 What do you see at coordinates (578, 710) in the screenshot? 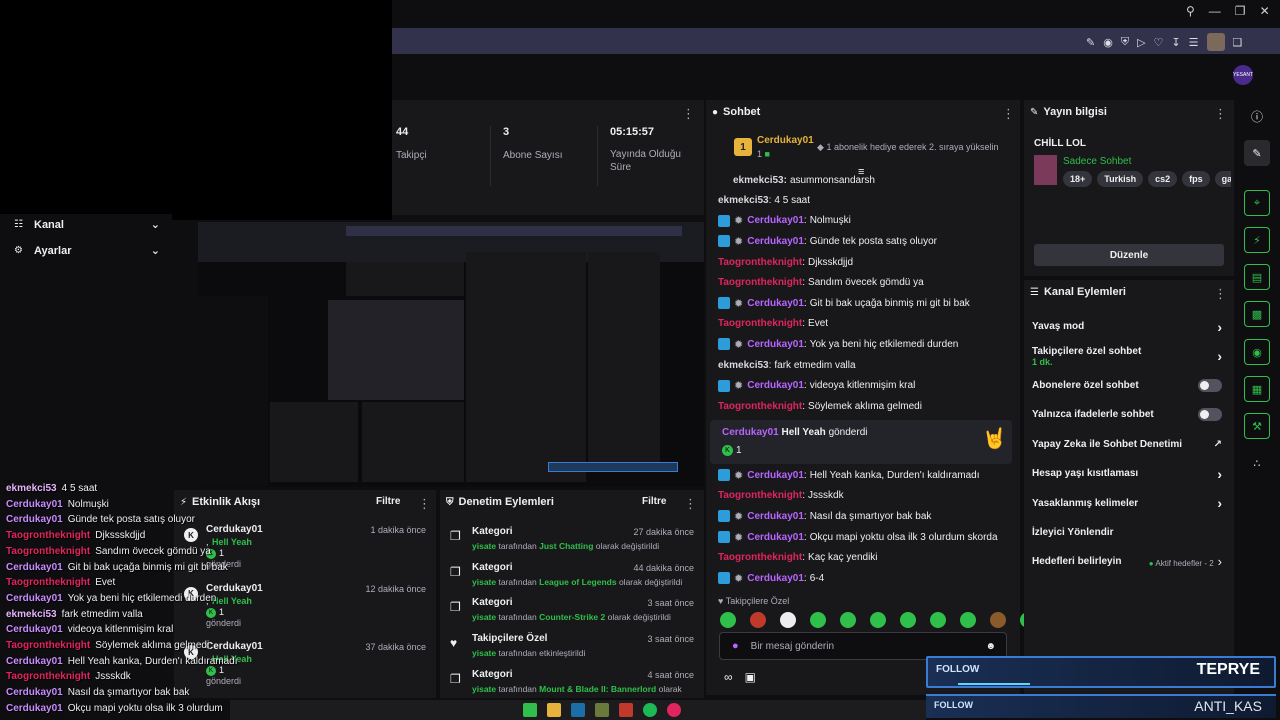
I see `steam-icon` at bounding box center [578, 710].